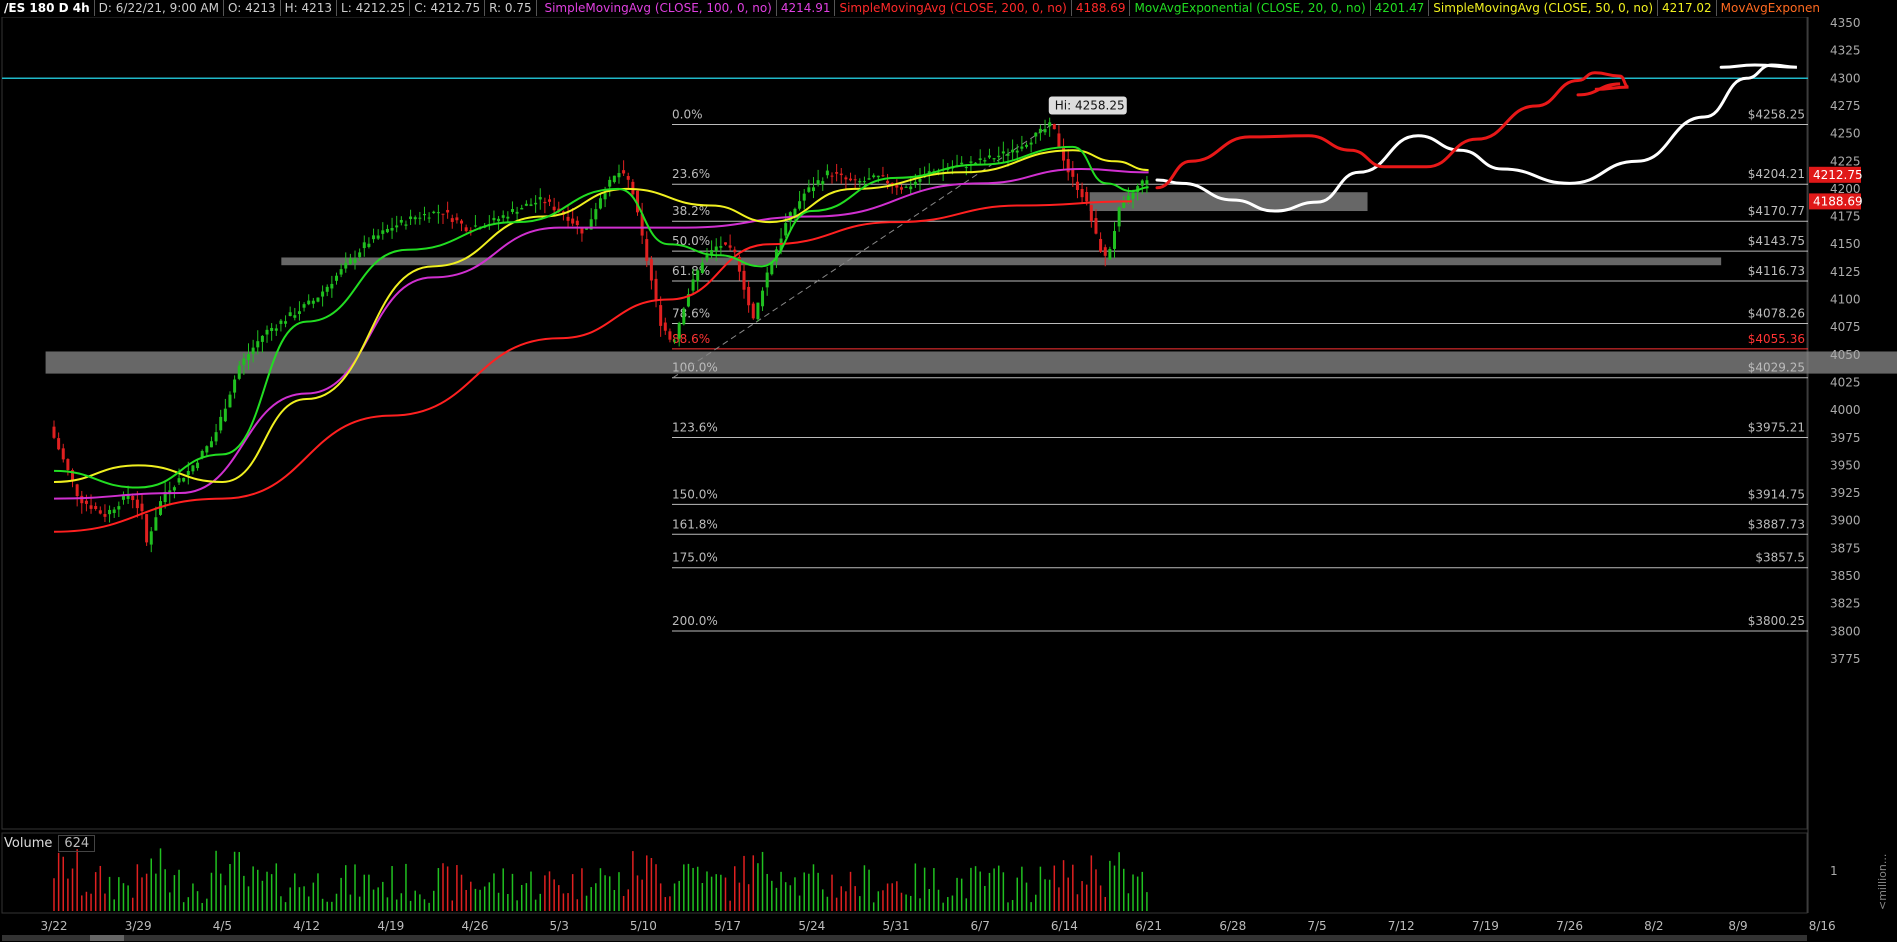 Image resolution: width=1897 pixels, height=942 pixels. I want to click on fib-level-price: $4029.25, so click(1776, 368).